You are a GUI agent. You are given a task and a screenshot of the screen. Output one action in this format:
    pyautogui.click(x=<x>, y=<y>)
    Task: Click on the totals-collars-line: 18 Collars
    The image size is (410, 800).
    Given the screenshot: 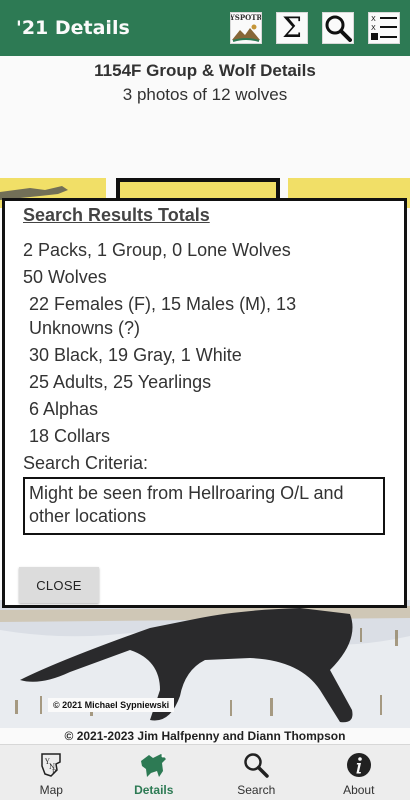 What is the action you would take?
    pyautogui.click(x=70, y=436)
    